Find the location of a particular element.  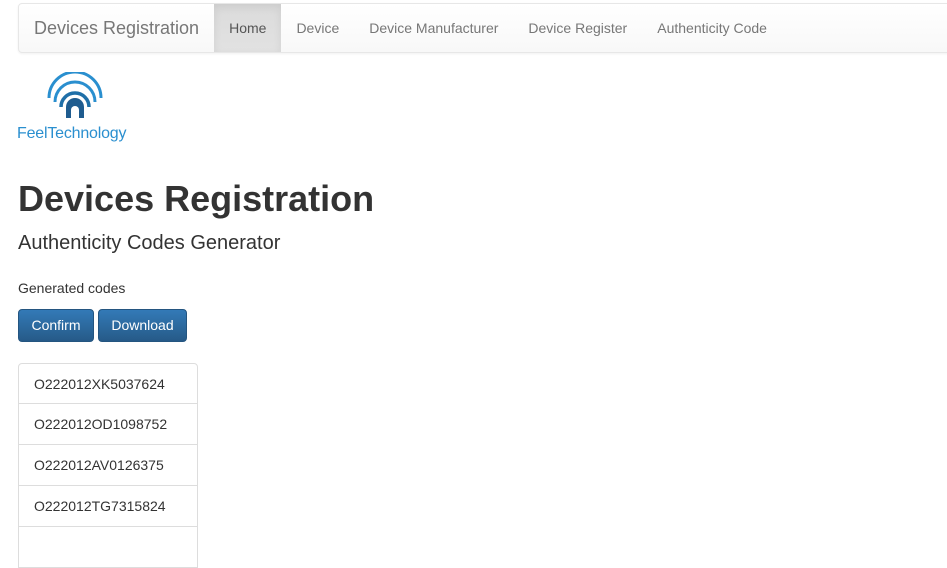

nav-item-device-manufacturer: Device Manufacturer is located at coordinates (433, 28).